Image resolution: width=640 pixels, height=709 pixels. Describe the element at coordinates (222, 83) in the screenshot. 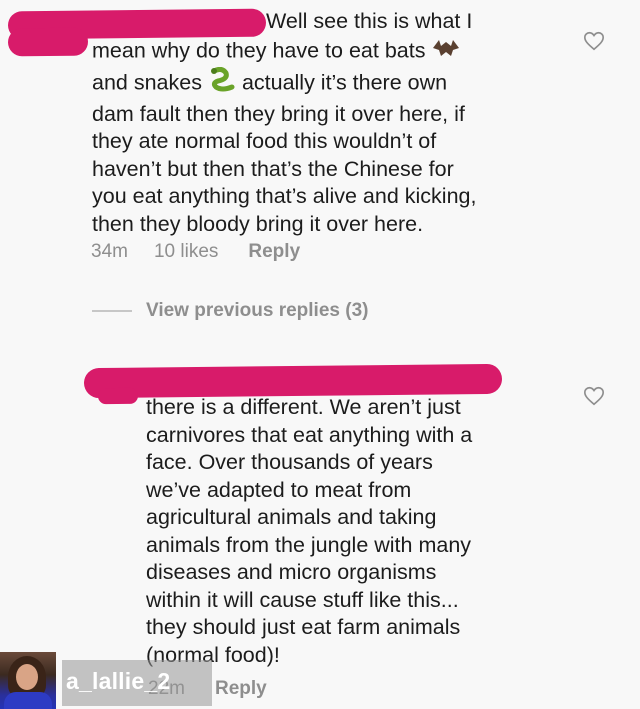

I see `snake-emoji-icon` at that location.